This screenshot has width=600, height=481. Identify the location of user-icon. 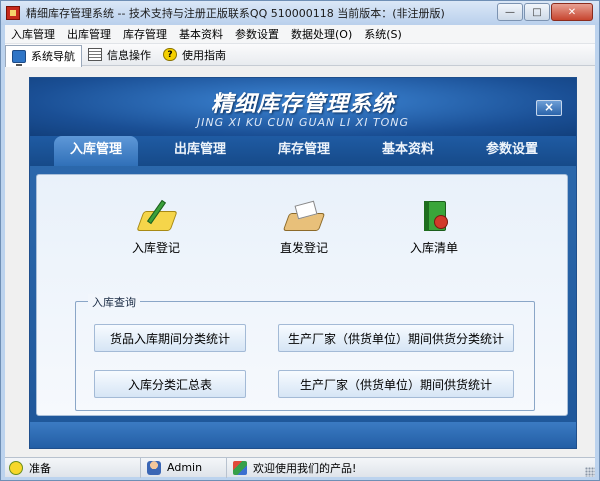
(154, 467).